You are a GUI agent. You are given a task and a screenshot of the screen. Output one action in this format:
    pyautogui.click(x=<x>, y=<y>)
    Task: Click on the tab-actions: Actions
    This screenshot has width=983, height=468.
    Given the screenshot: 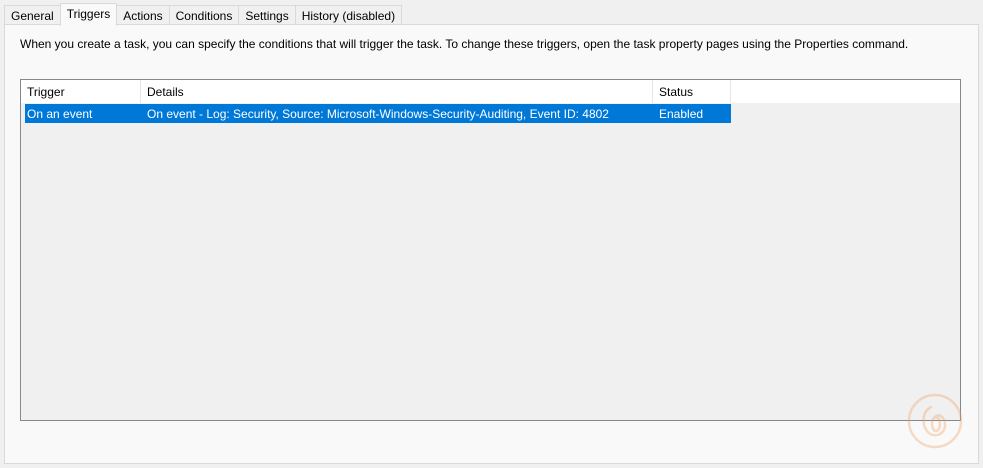 What is the action you would take?
    pyautogui.click(x=143, y=15)
    